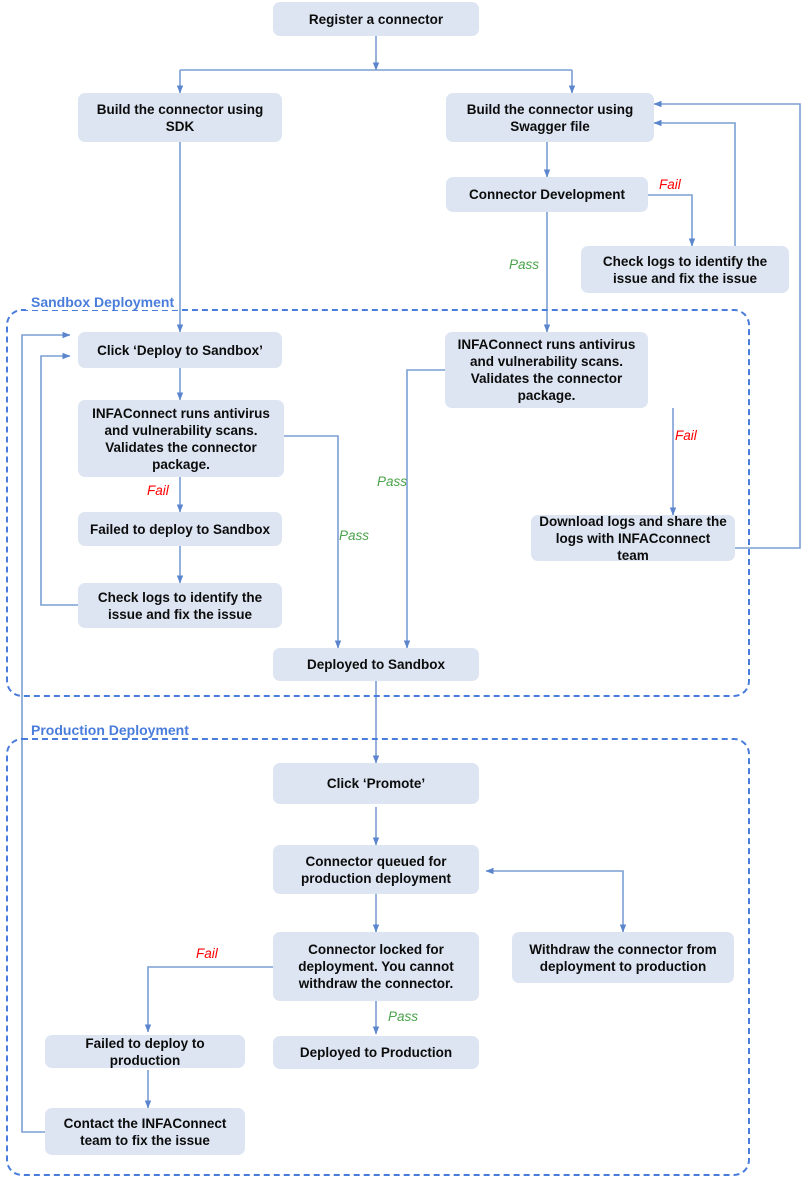 The height and width of the screenshot is (1182, 812). Describe the element at coordinates (180, 529) in the screenshot. I see `node-failed-to-deploy-sandbox: Failed to deploy to Sandbox` at that location.